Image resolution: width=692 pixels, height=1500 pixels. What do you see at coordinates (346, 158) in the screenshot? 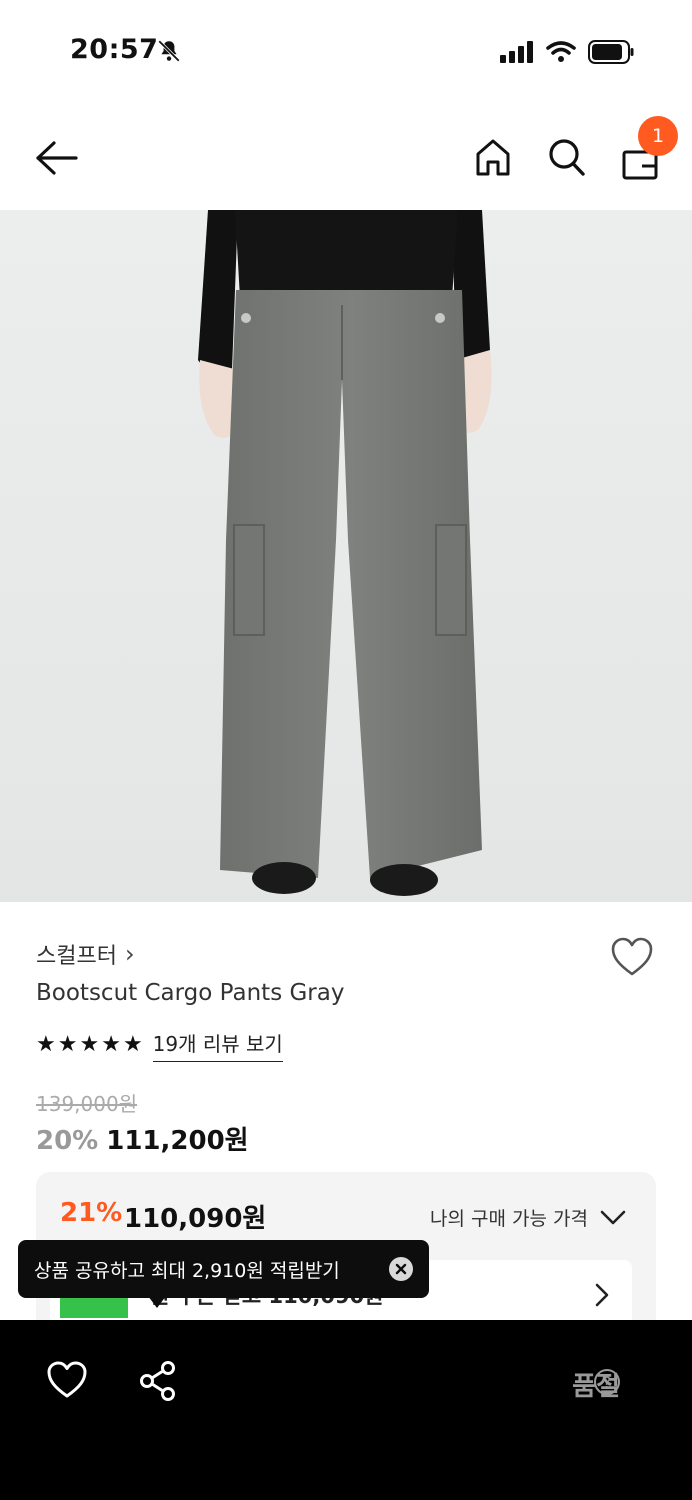
I see `top-navigation` at bounding box center [346, 158].